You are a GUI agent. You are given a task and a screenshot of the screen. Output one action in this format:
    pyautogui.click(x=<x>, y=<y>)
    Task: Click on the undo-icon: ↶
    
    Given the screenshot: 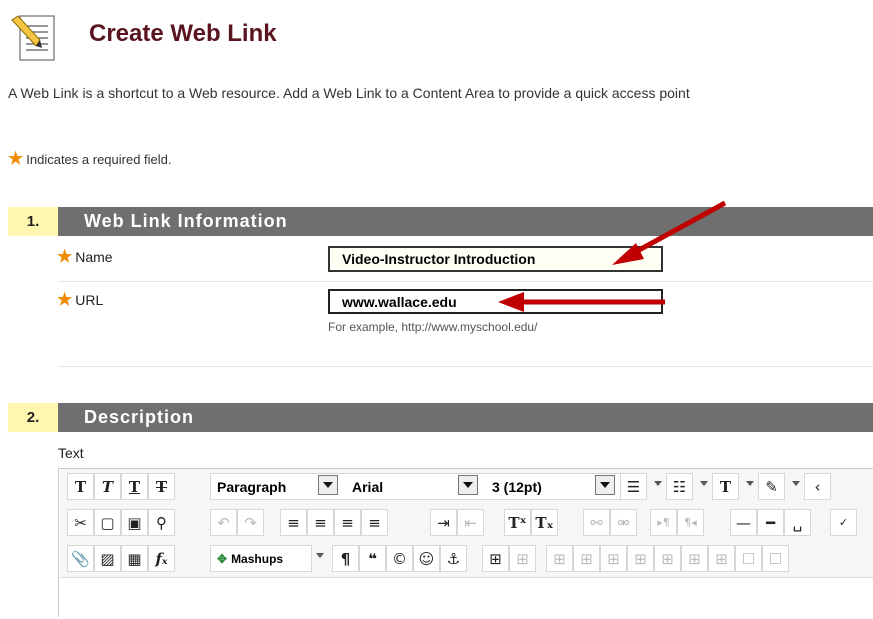 What is the action you would take?
    pyautogui.click(x=223, y=522)
    